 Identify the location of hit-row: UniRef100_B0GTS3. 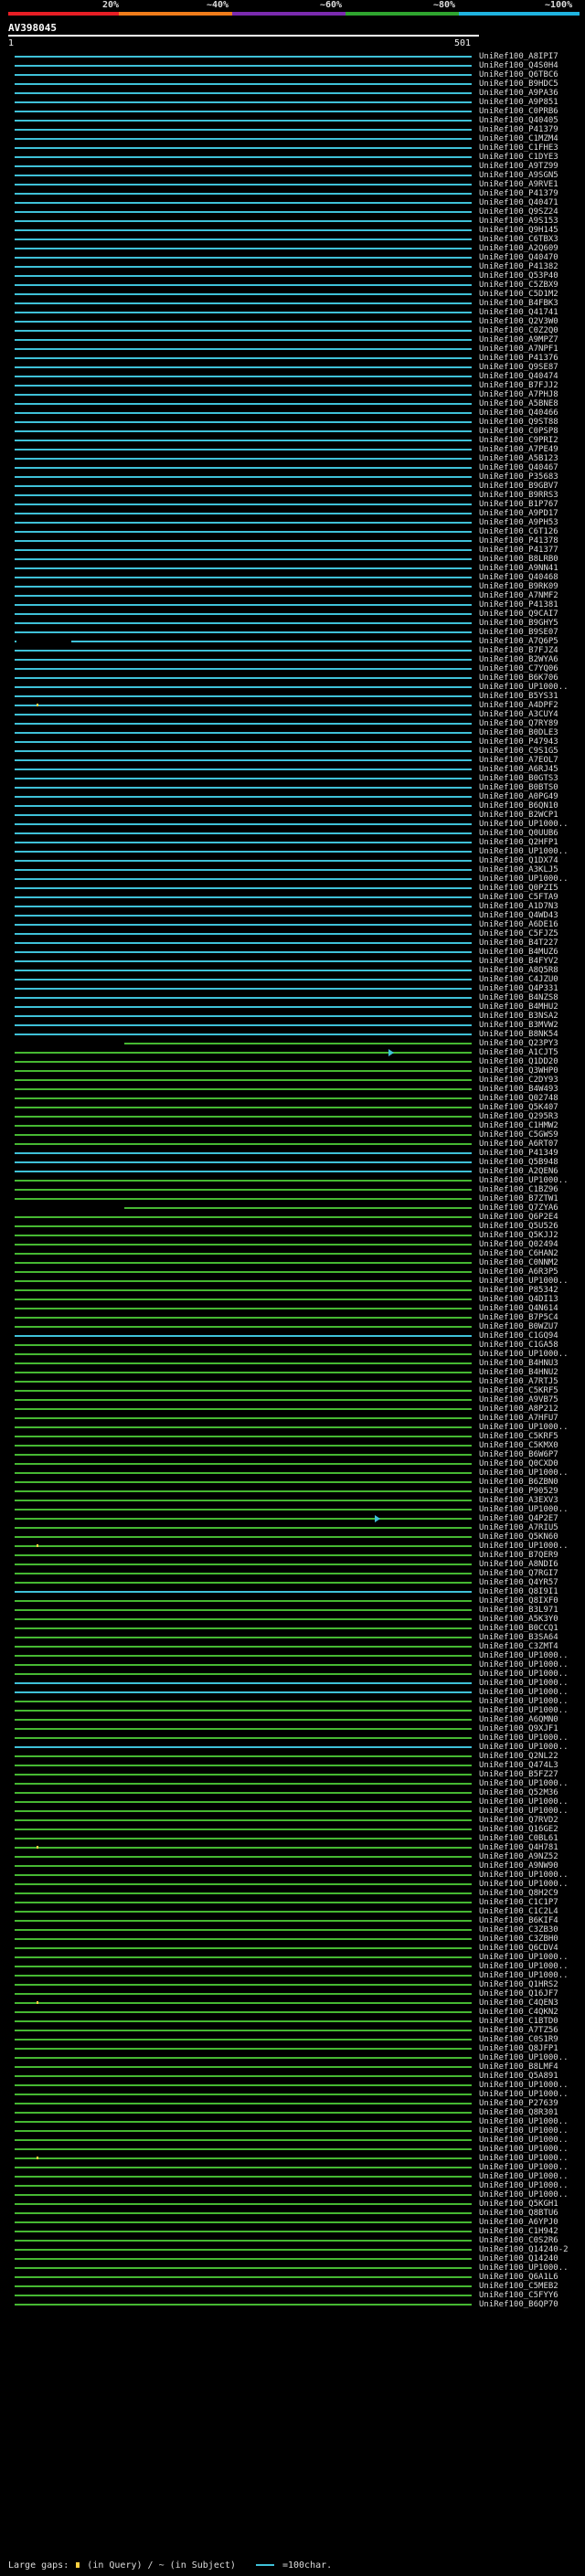
(293, 778).